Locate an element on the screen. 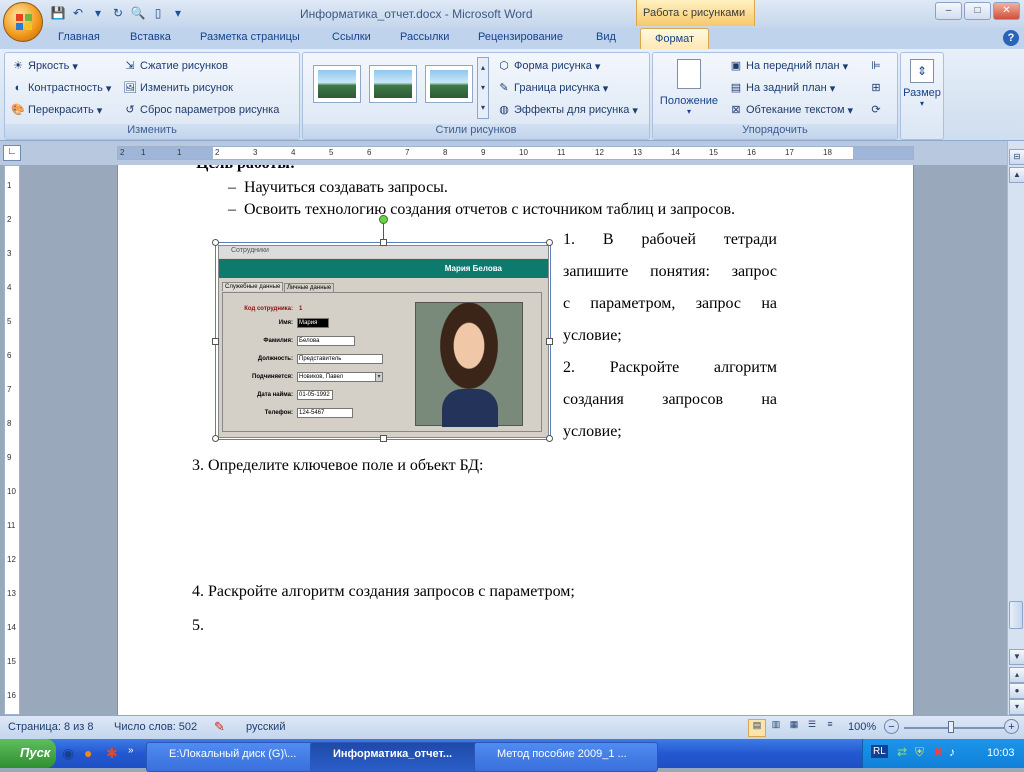  help-icon: ? is located at coordinates (1011, 38).